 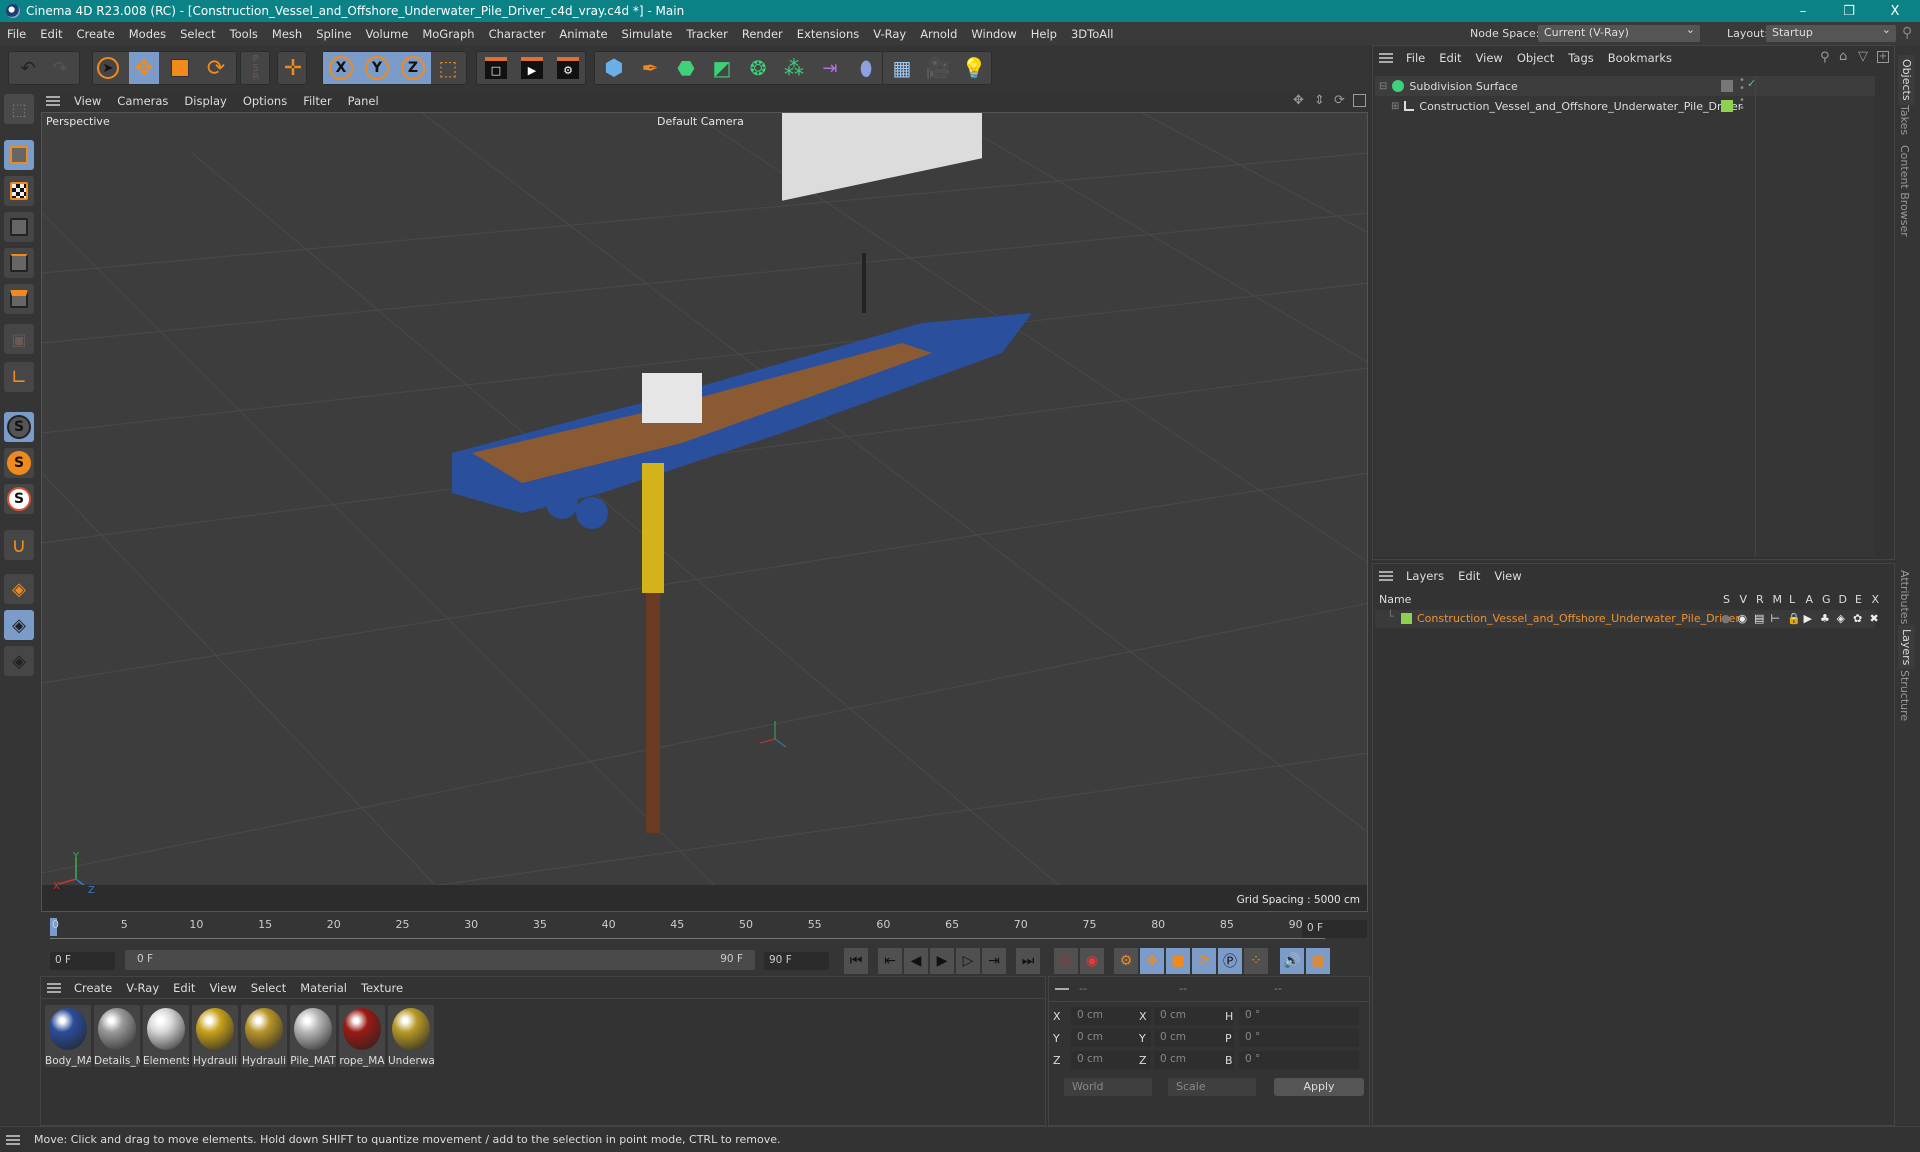 What do you see at coordinates (1535, 58) in the screenshot?
I see `object-menu-object: Object` at bounding box center [1535, 58].